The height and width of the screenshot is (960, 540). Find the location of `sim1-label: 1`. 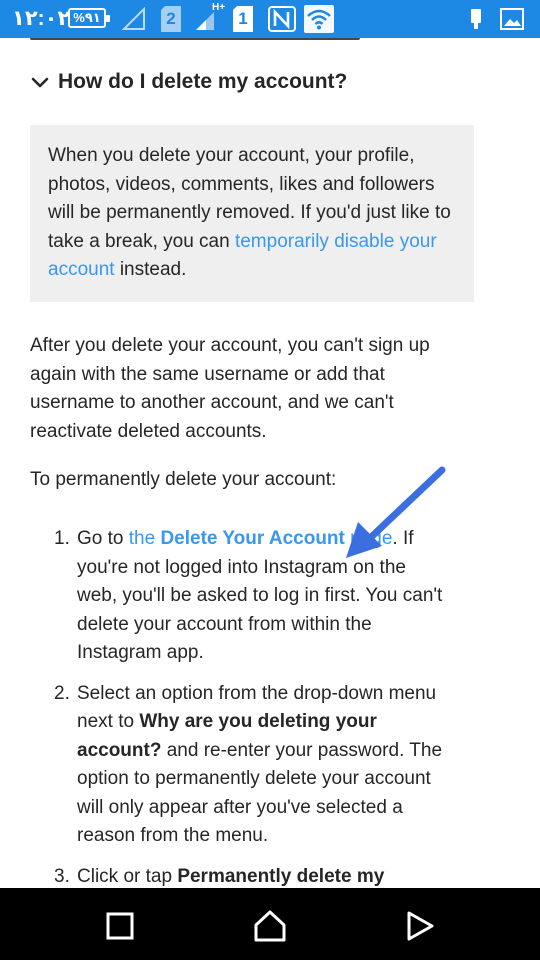

sim1-label: 1 is located at coordinates (243, 18).